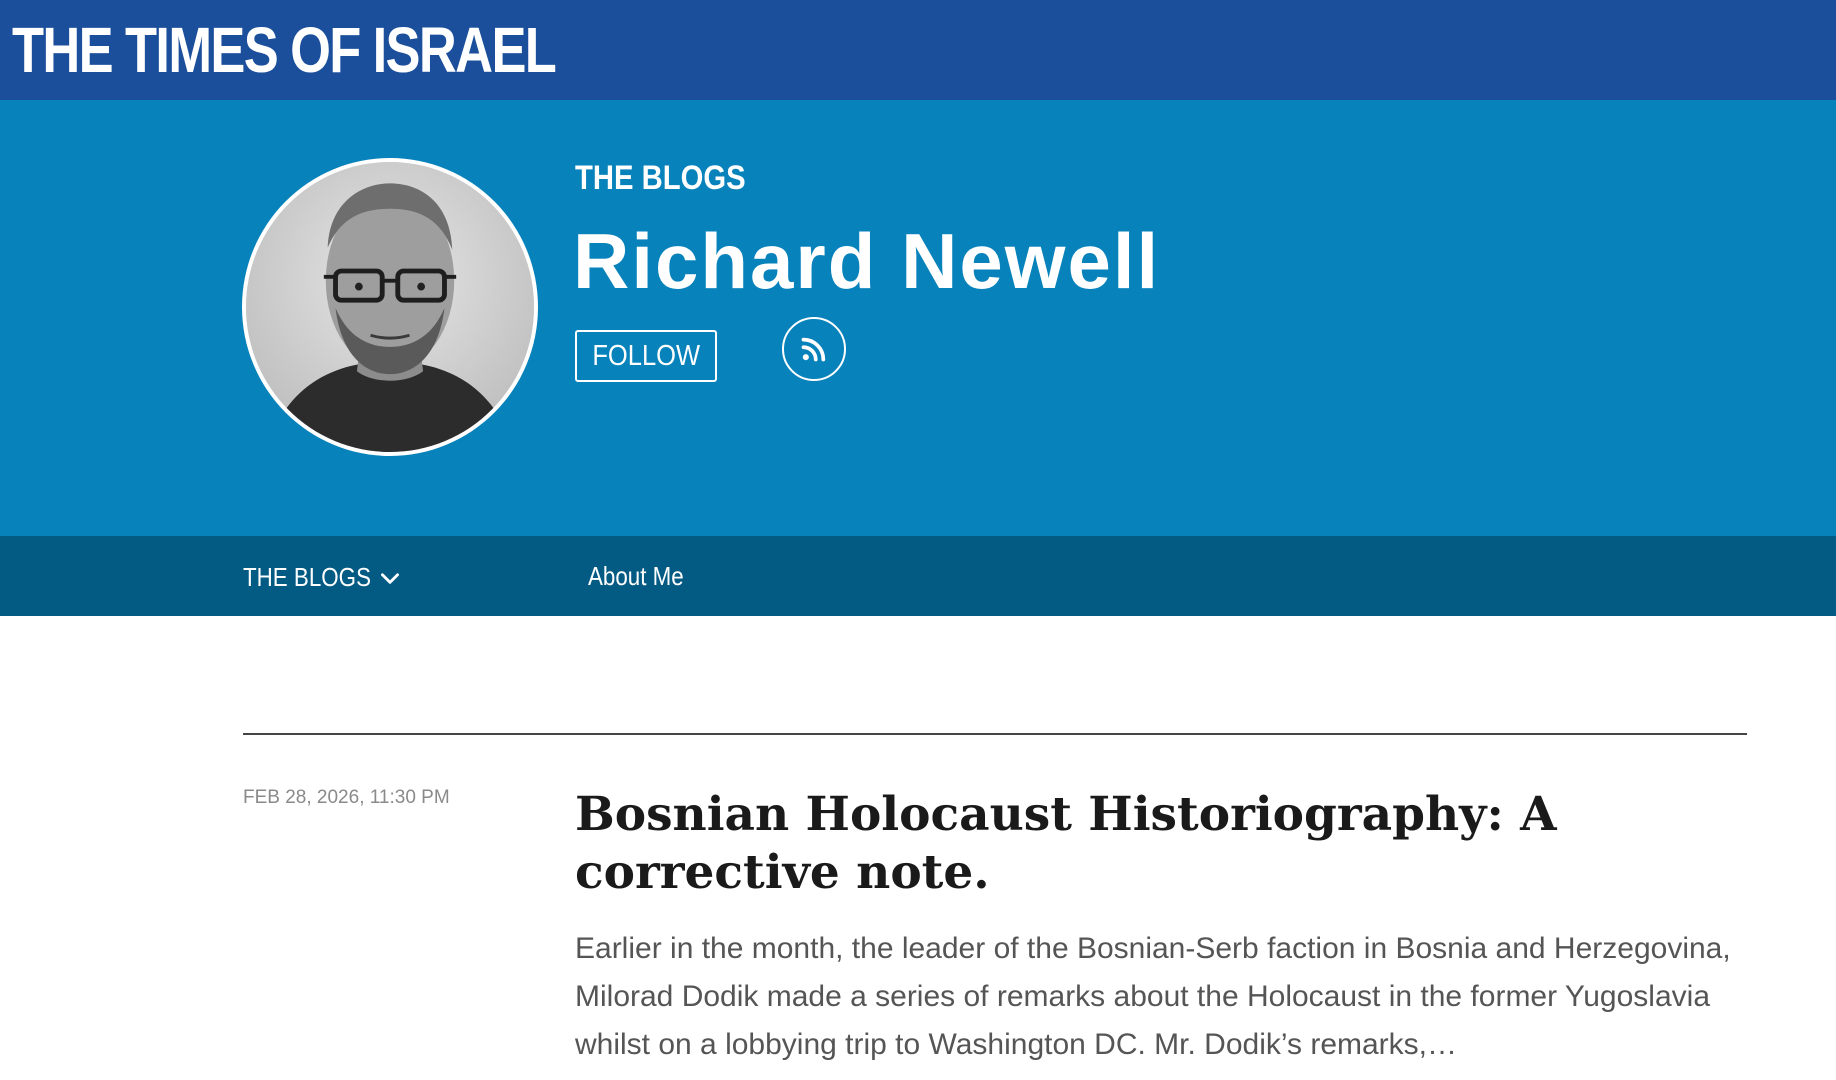 This screenshot has height=1080, width=1836. I want to click on author-avatar, so click(390, 307).